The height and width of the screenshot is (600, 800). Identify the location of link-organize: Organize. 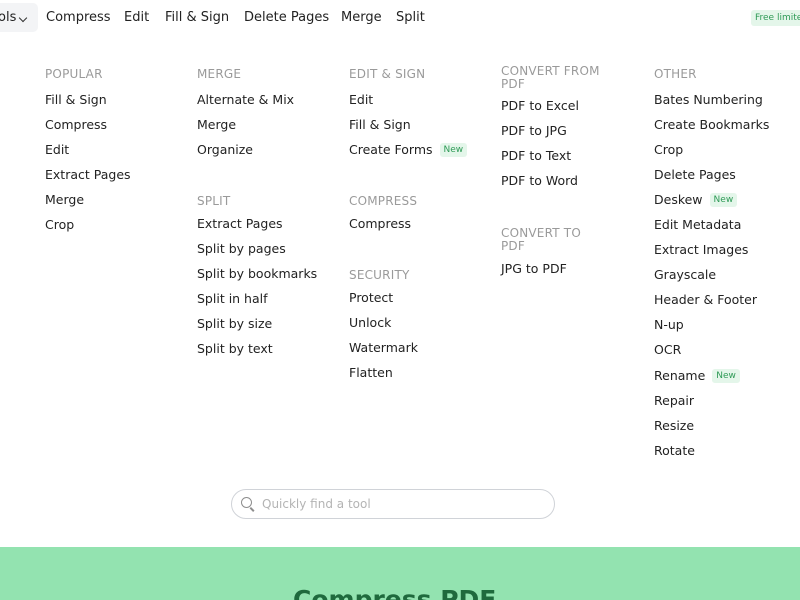
(225, 150).